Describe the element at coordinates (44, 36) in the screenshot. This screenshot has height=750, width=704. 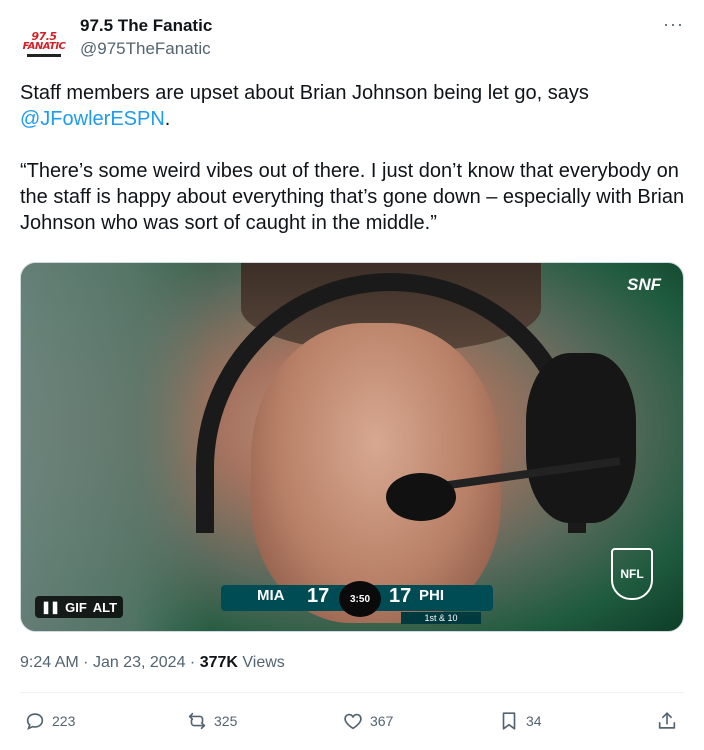
I see `avatar-logo-line1: 97.5` at that location.